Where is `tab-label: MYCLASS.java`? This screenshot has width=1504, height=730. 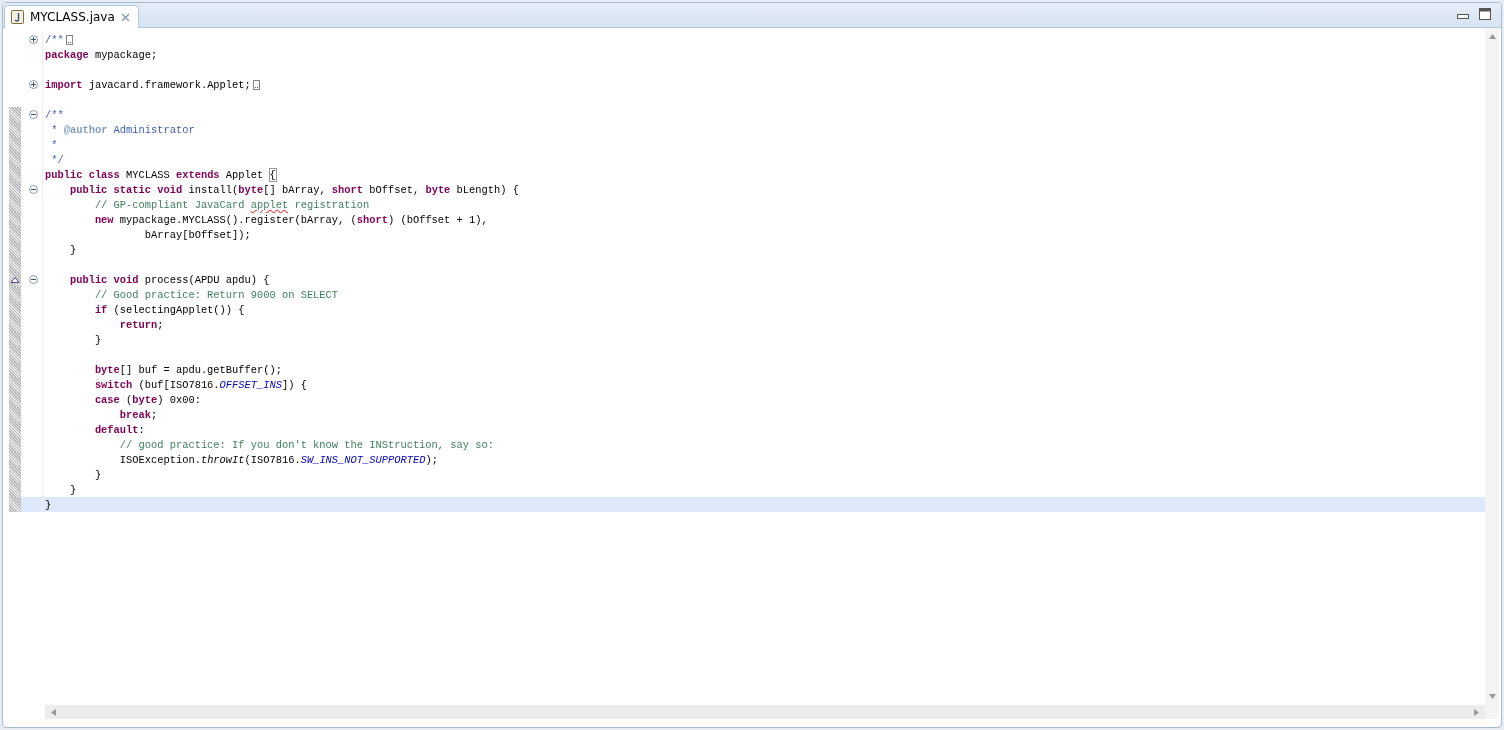 tab-label: MYCLASS.java is located at coordinates (72, 17).